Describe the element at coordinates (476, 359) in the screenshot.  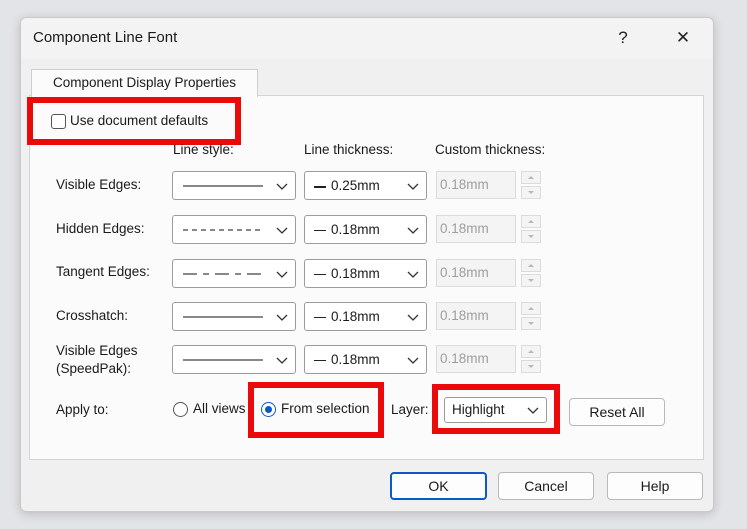
I see `custom-thickness-input-speedpak: 0.18mm` at that location.